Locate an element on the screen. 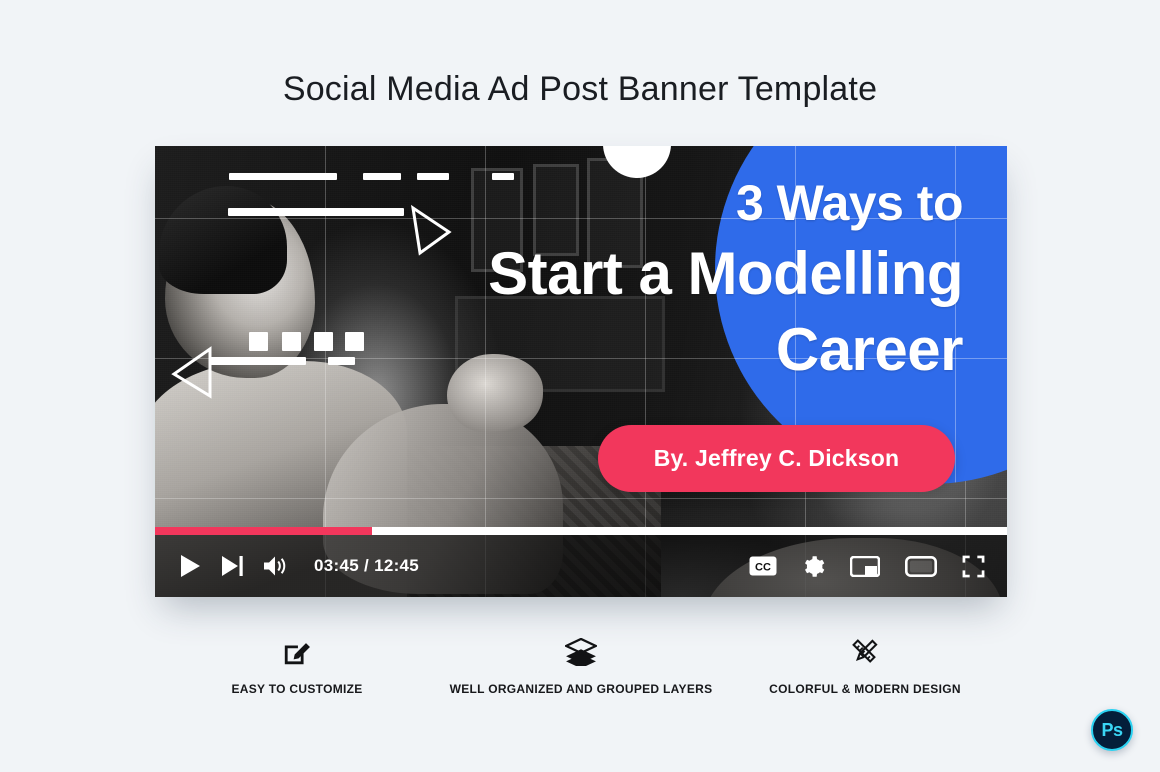 The width and height of the screenshot is (1160, 772). headline-line-3: Career is located at coordinates (869, 349).